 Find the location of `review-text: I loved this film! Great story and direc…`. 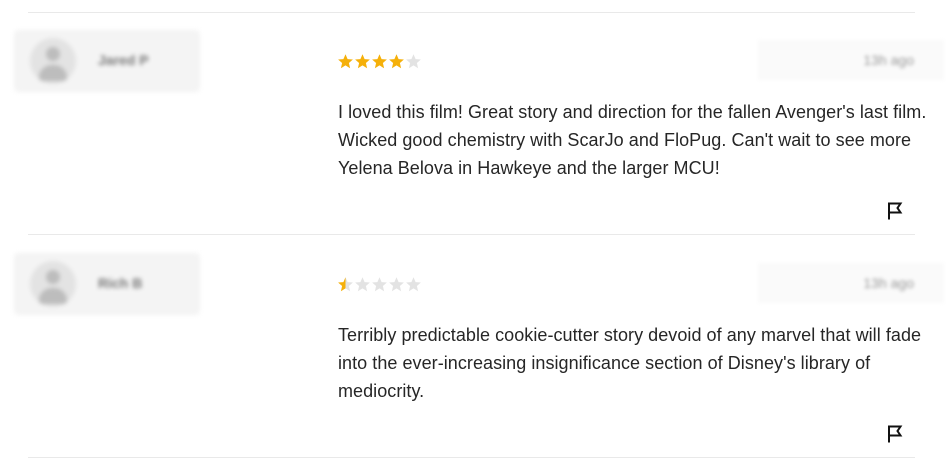

review-text: I loved this film! Great story and direc… is located at coordinates (632, 140).